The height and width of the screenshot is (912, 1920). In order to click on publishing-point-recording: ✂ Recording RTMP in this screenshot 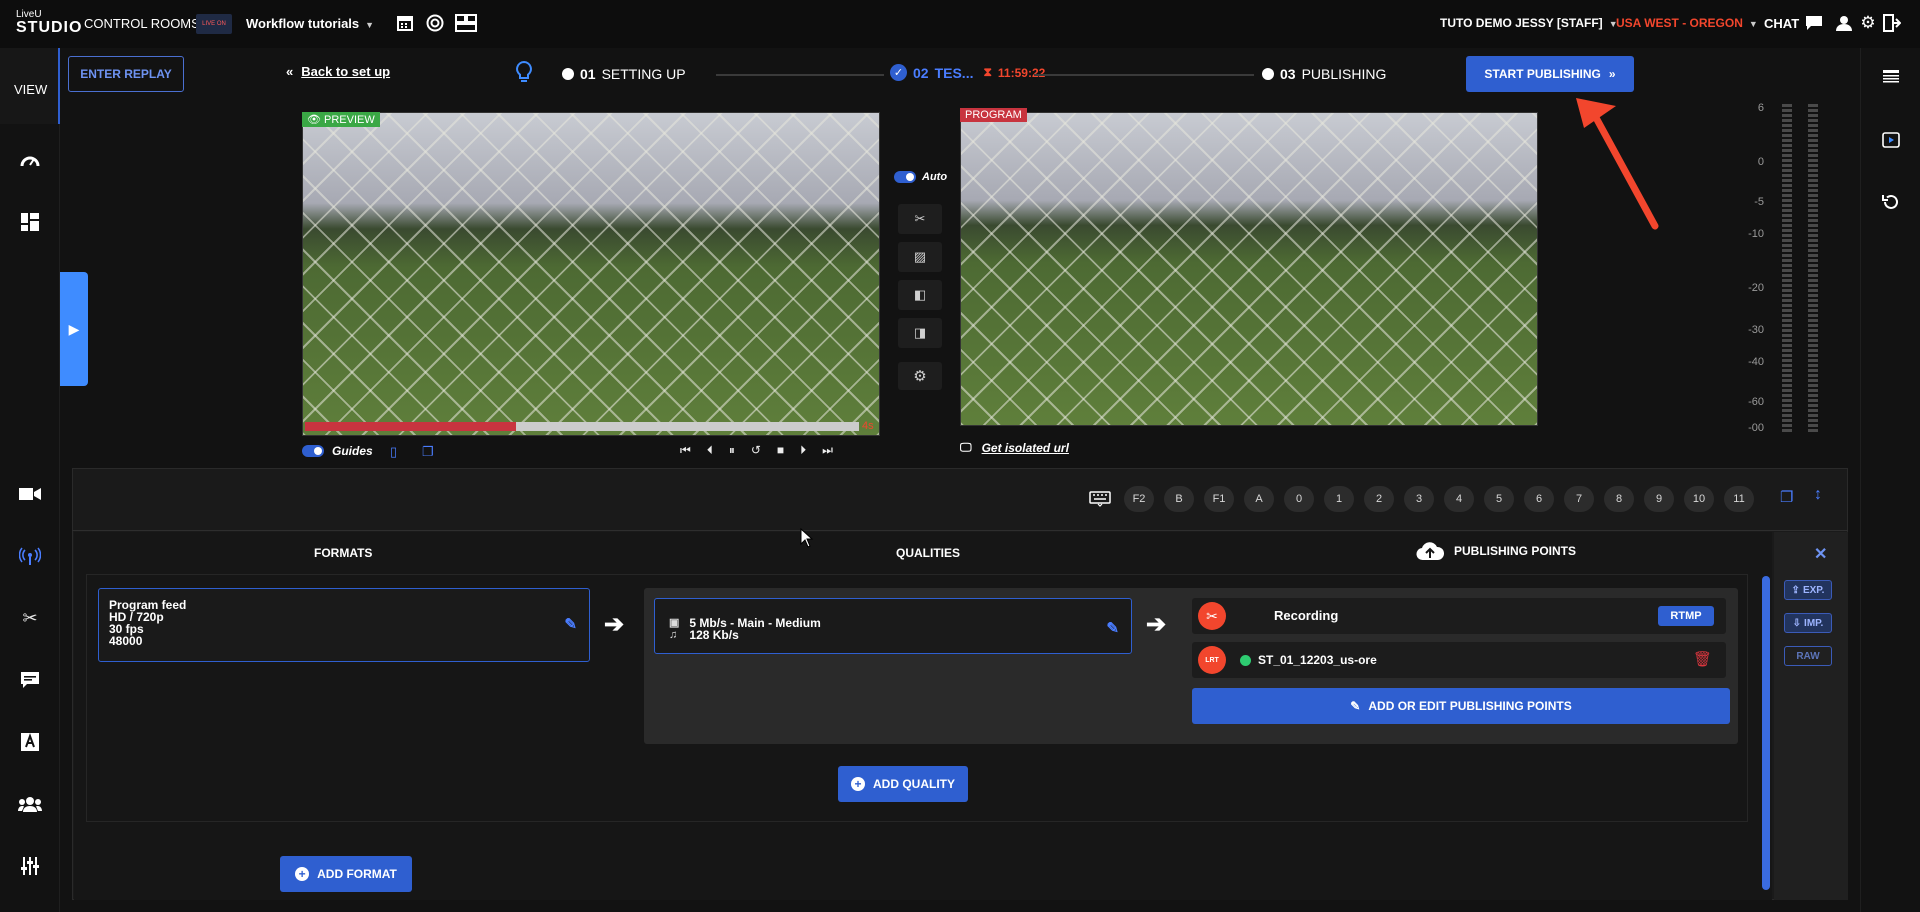, I will do `click(1459, 616)`.